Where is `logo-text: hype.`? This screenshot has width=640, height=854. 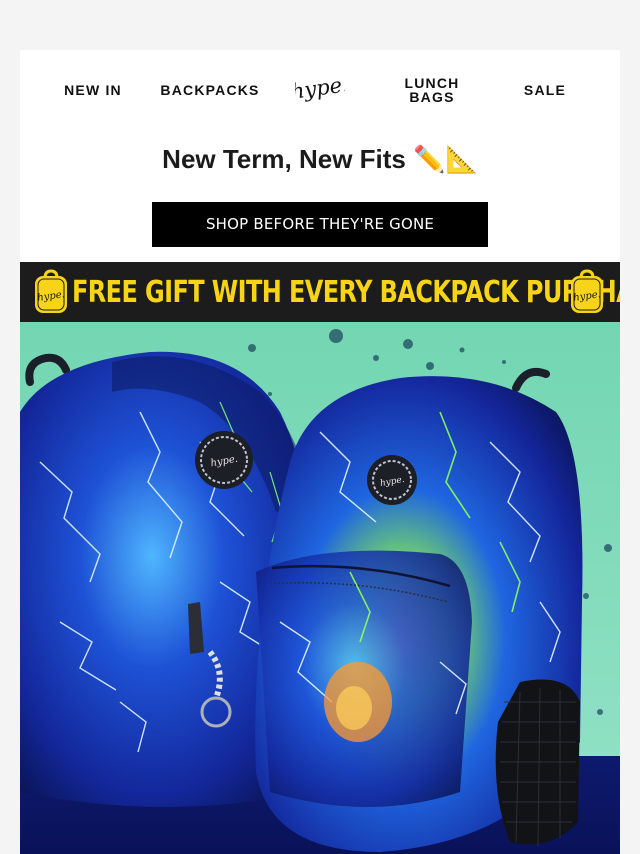 logo-text: hype. is located at coordinates (320, 88).